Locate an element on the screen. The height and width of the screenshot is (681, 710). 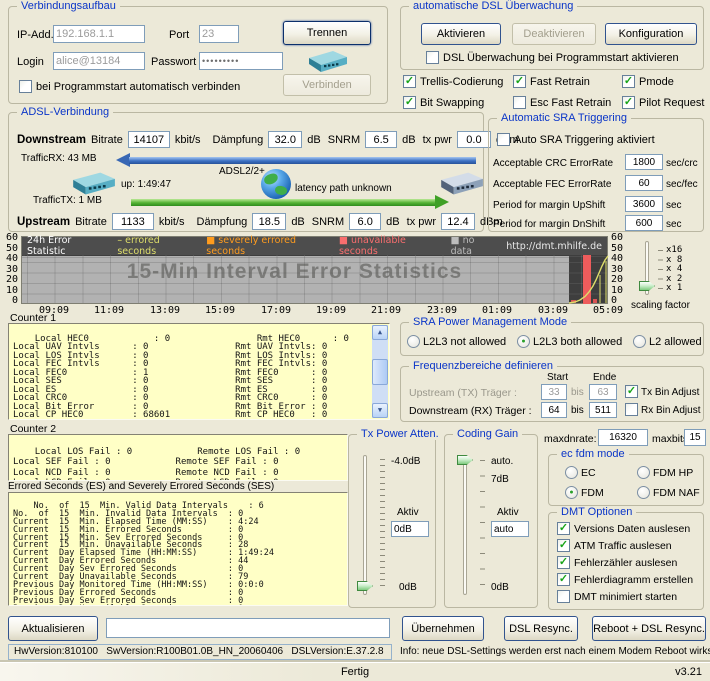
port-input is located at coordinates (219, 34).